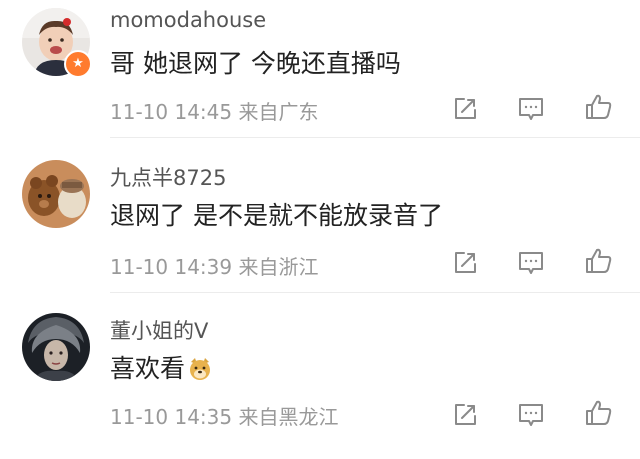 The height and width of the screenshot is (459, 640). I want to click on comment-location: 来自浙江, so click(278, 267).